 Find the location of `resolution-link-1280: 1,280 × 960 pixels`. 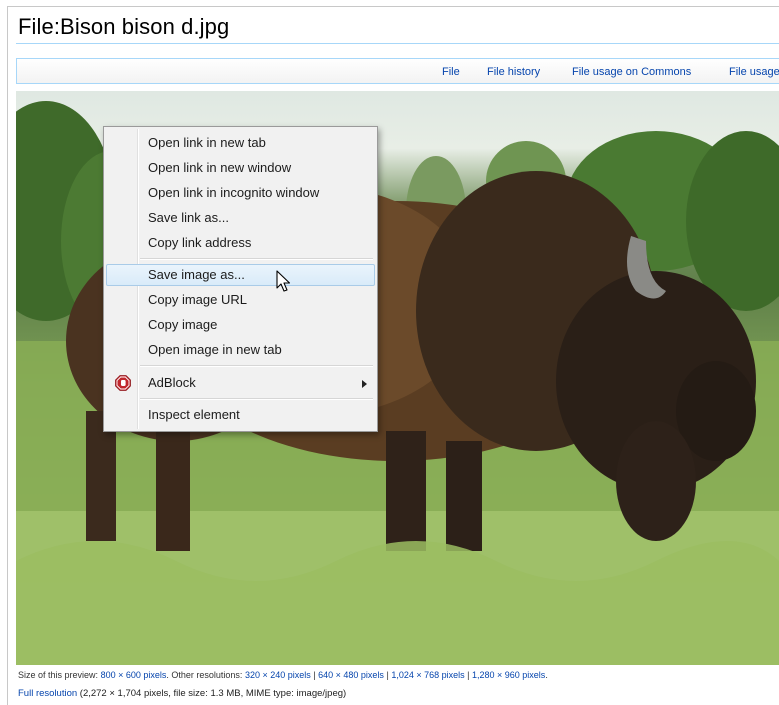

resolution-link-1280: 1,280 × 960 pixels is located at coordinates (508, 675).